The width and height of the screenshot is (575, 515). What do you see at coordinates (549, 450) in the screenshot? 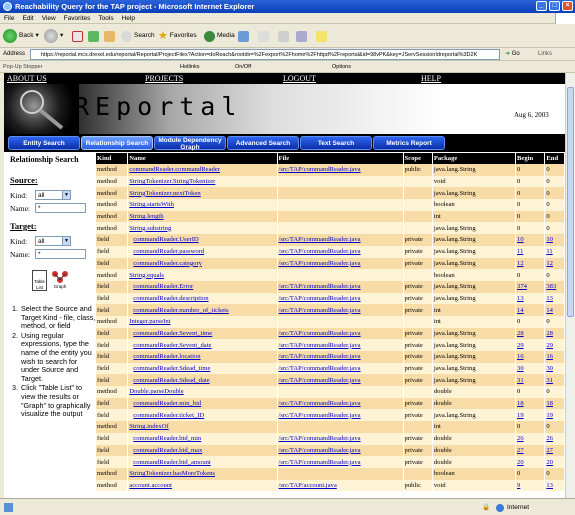
I see `line-link: 27` at bounding box center [549, 450].